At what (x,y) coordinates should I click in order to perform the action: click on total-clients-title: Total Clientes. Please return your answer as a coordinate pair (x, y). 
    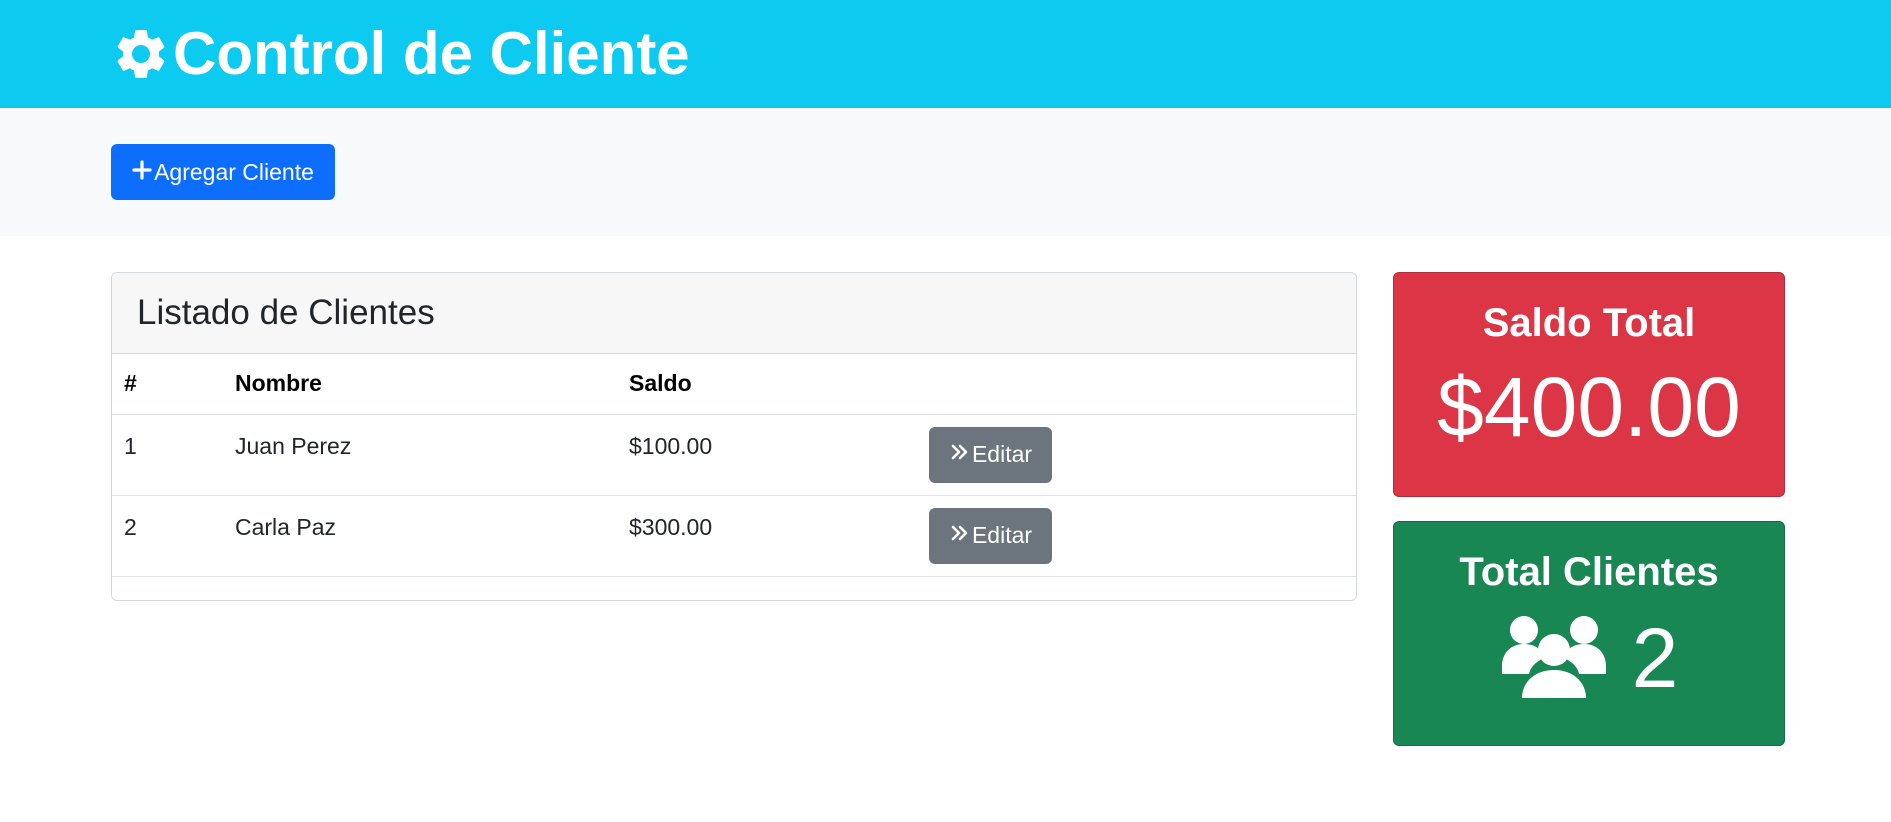
    Looking at the image, I should click on (1589, 572).